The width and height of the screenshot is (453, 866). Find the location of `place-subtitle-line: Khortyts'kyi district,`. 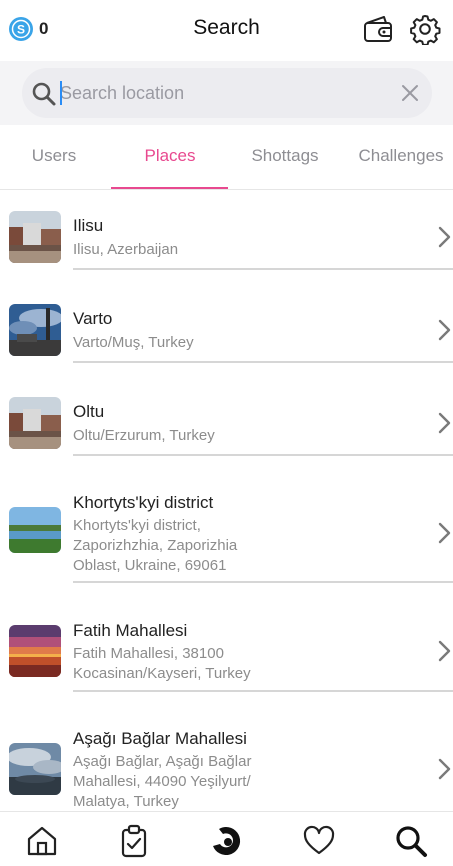

place-subtitle-line: Khortyts'kyi district, is located at coordinates (137, 525).